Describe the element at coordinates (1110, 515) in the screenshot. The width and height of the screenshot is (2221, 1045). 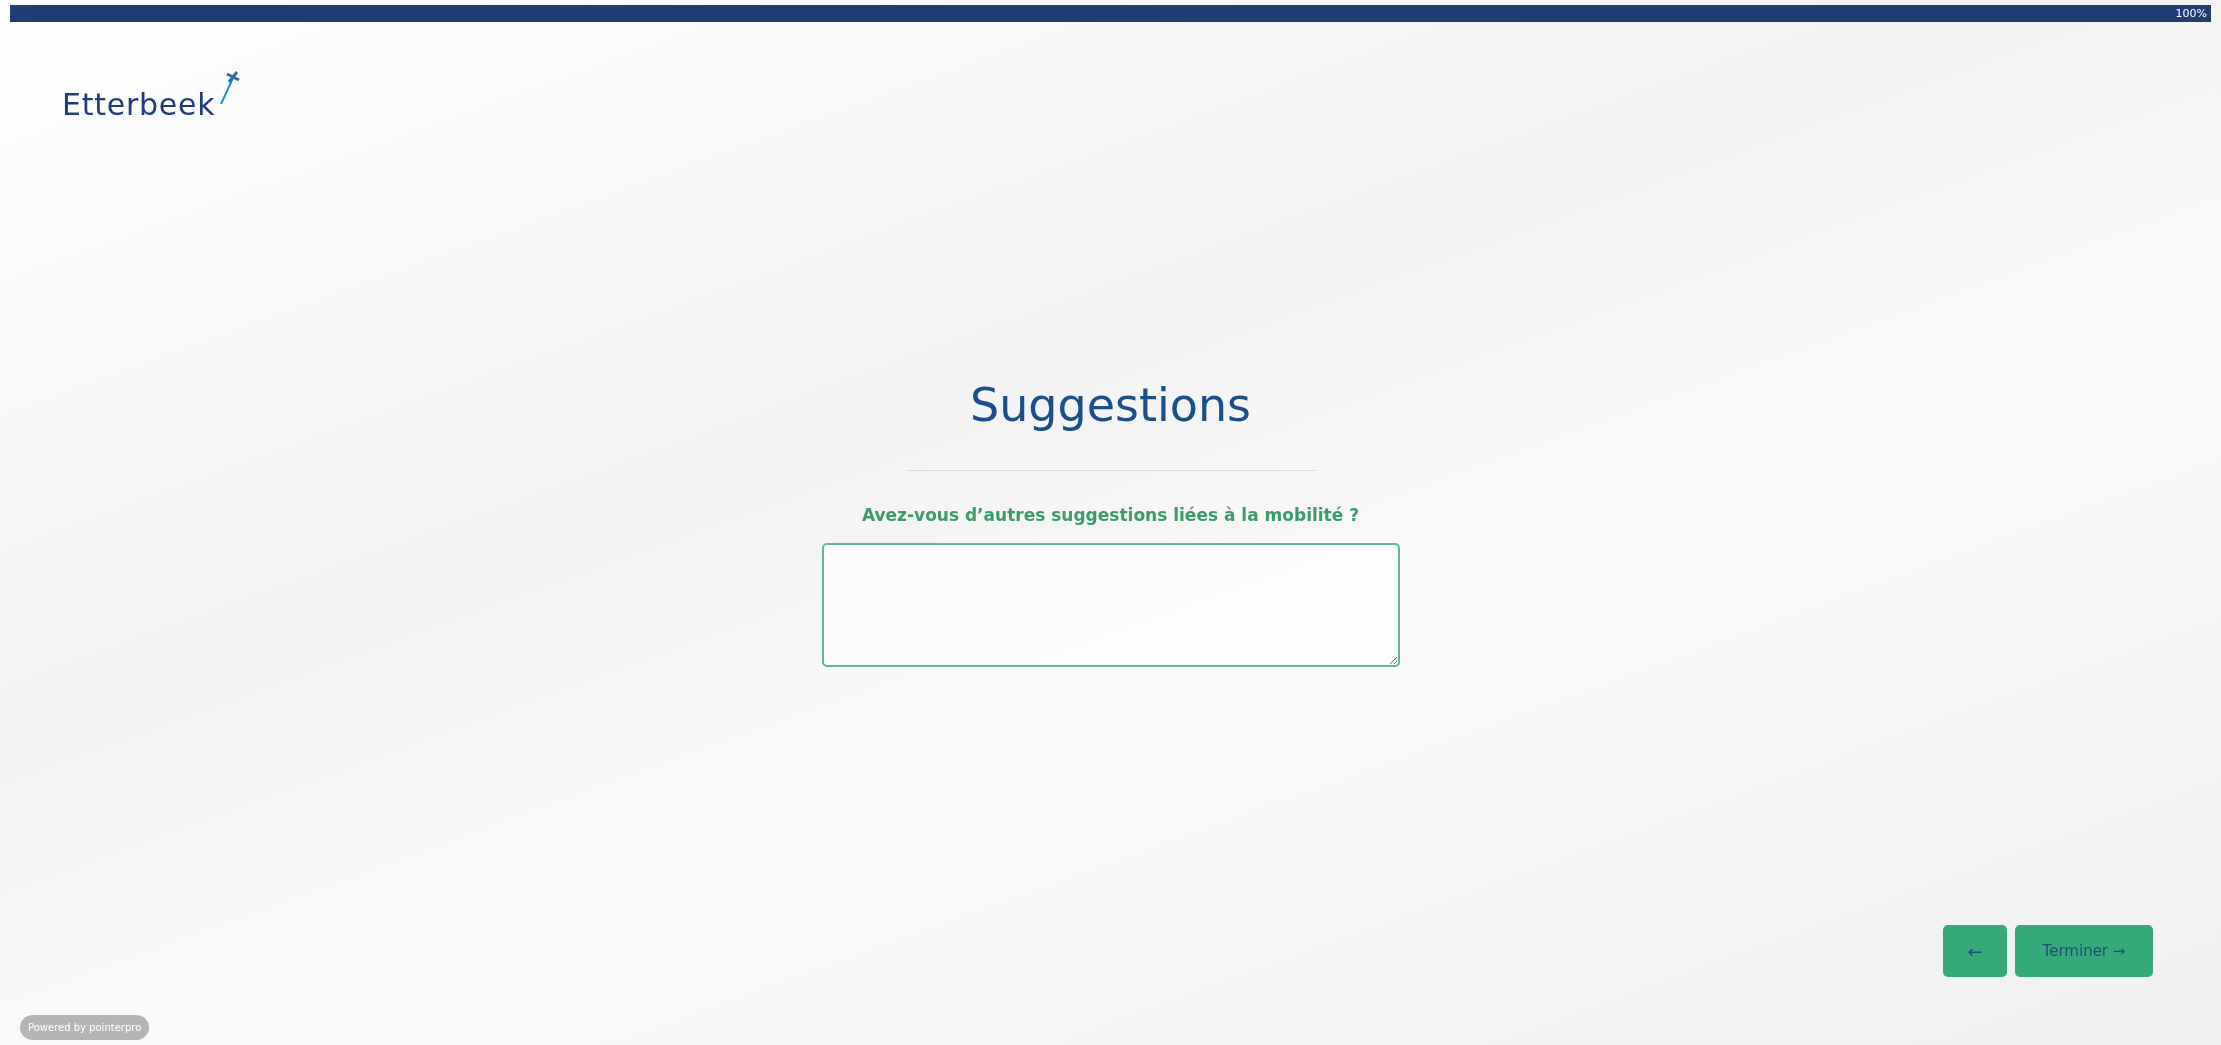
I see `question-label: Avez-vous d’autres suggestions liées à la mobilité ?` at that location.